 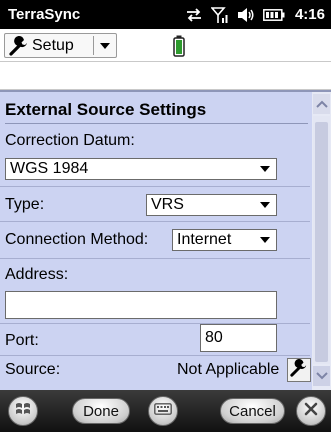 I want to click on scroll-down-arrow-icon, so click(x=321, y=376).